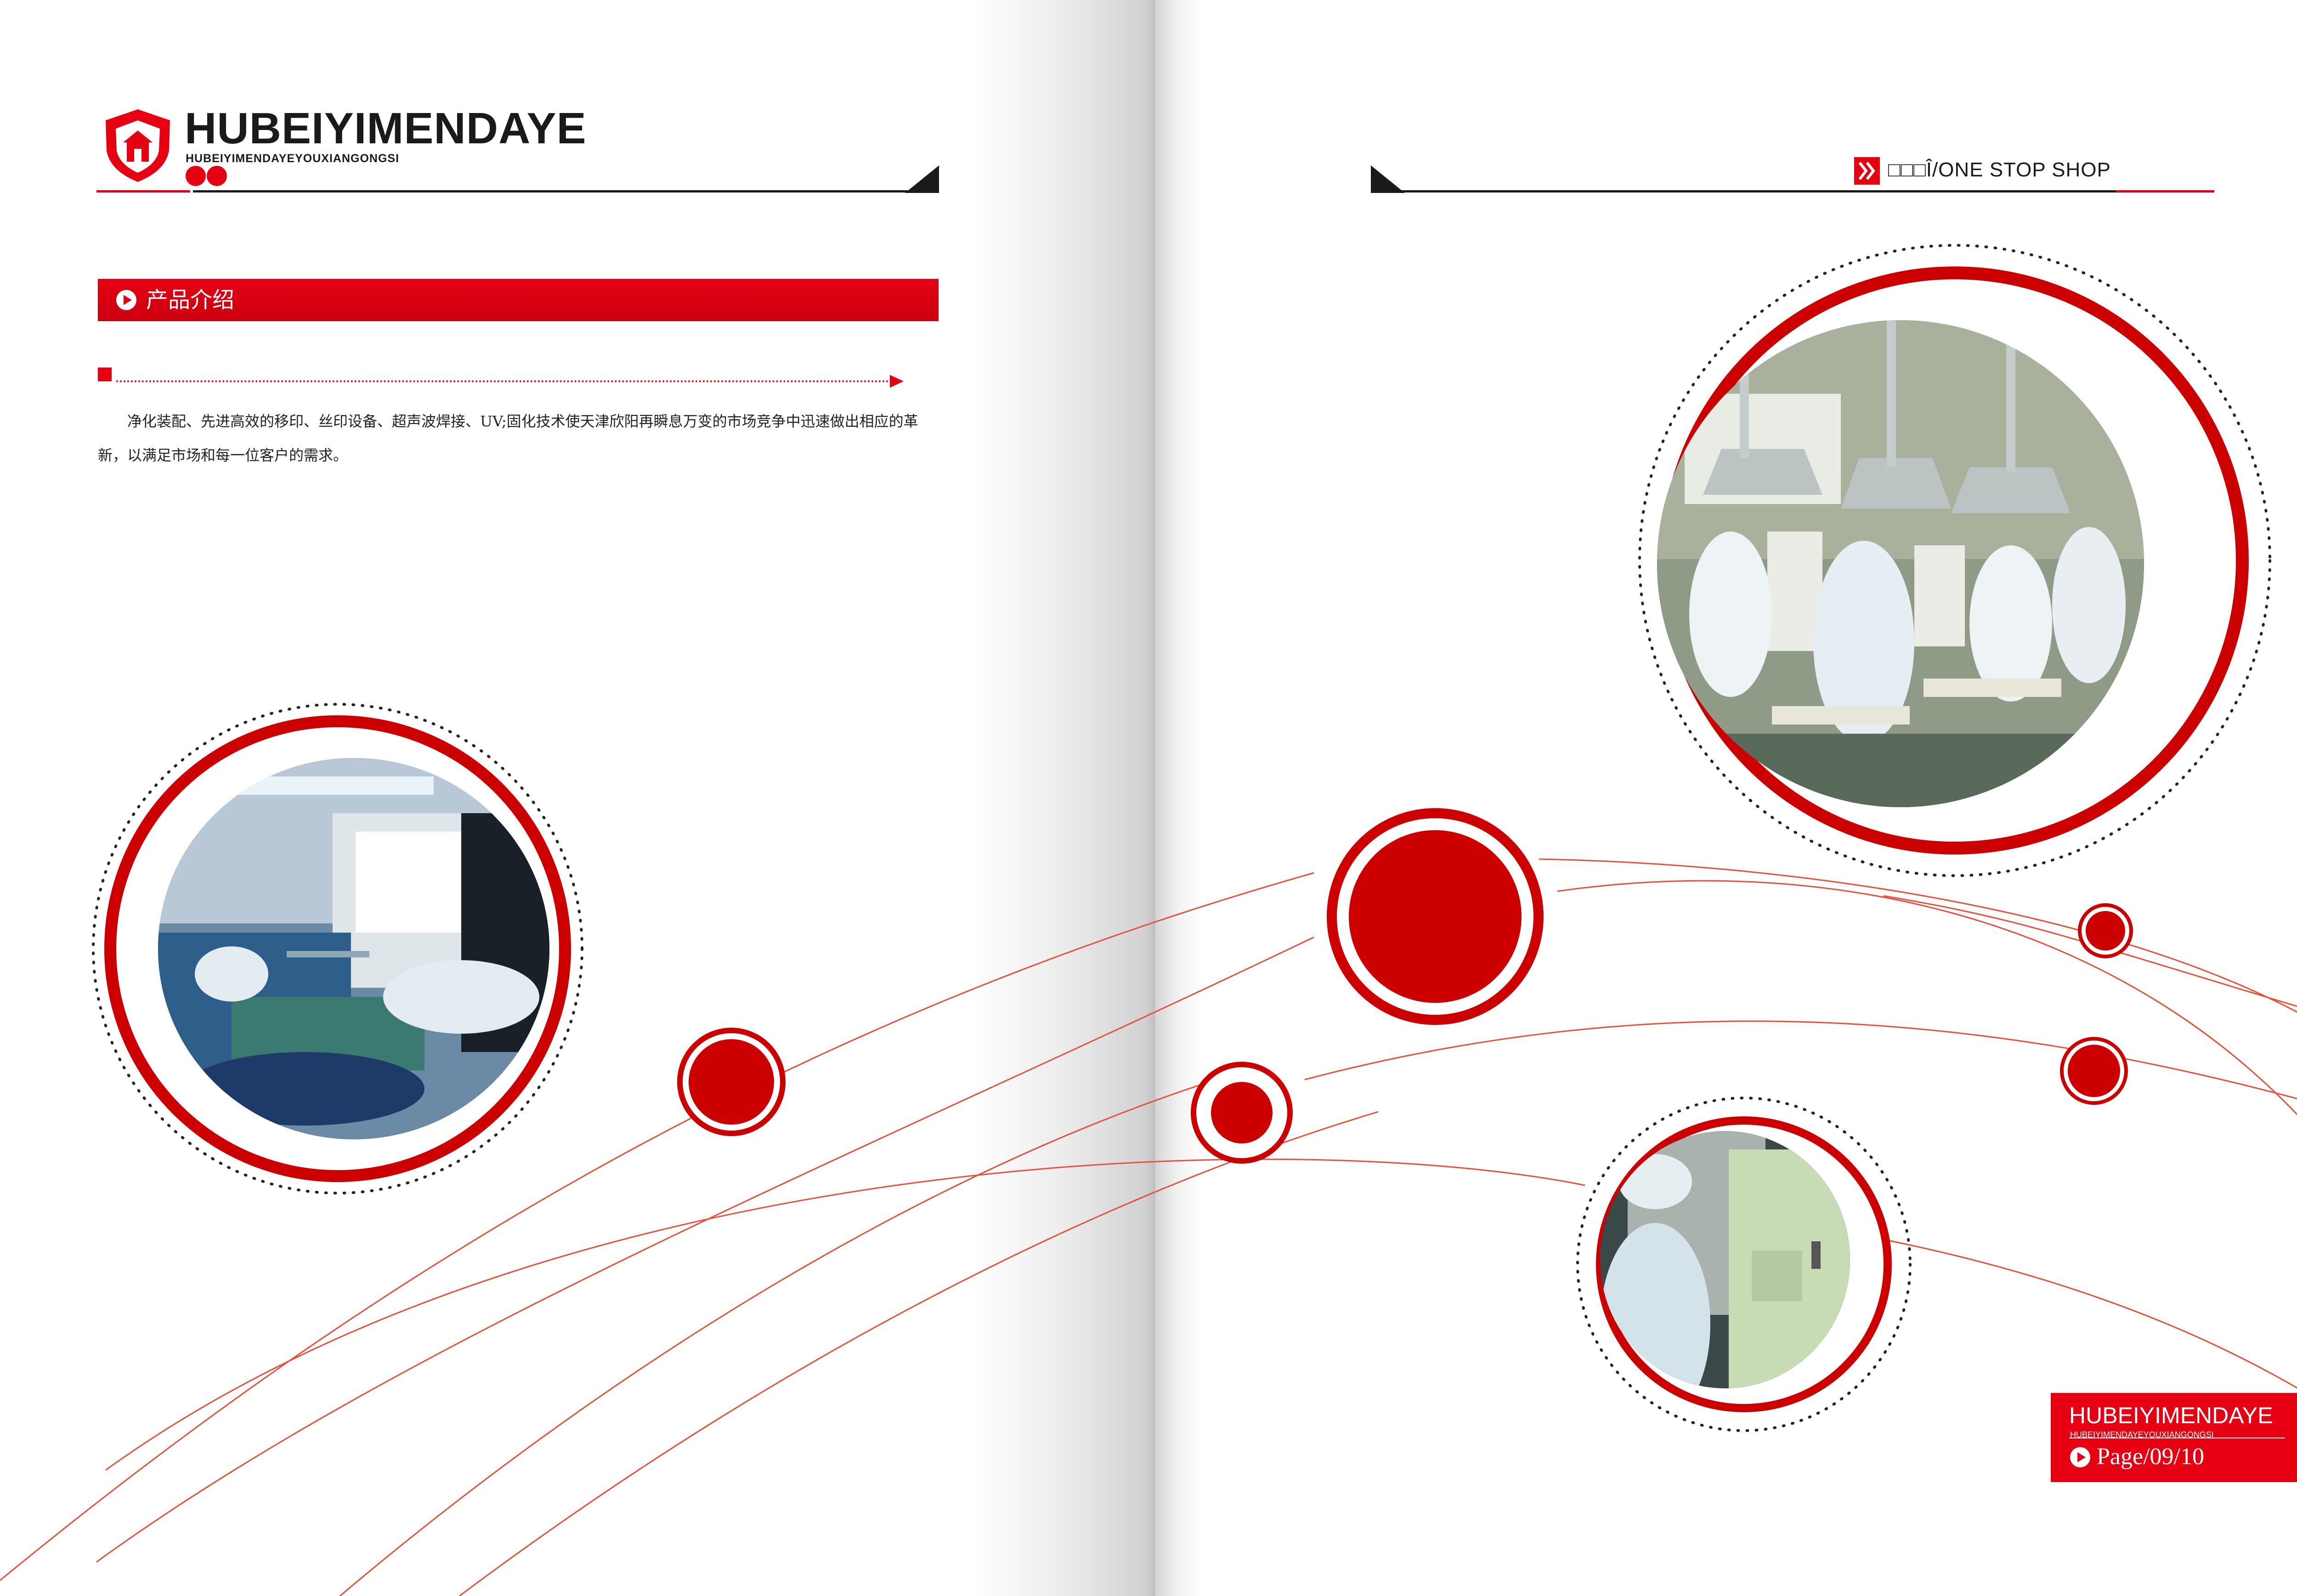  Describe the element at coordinates (2150, 1456) in the screenshot. I see `page-number: Page/09/10` at that location.